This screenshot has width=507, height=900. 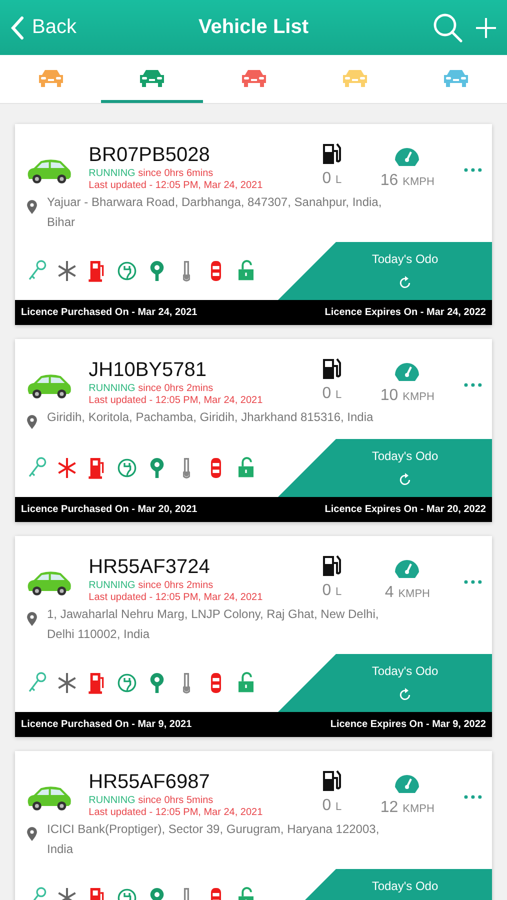 What do you see at coordinates (148, 370) in the screenshot?
I see `vehicle-plate: JH10BY5781` at bounding box center [148, 370].